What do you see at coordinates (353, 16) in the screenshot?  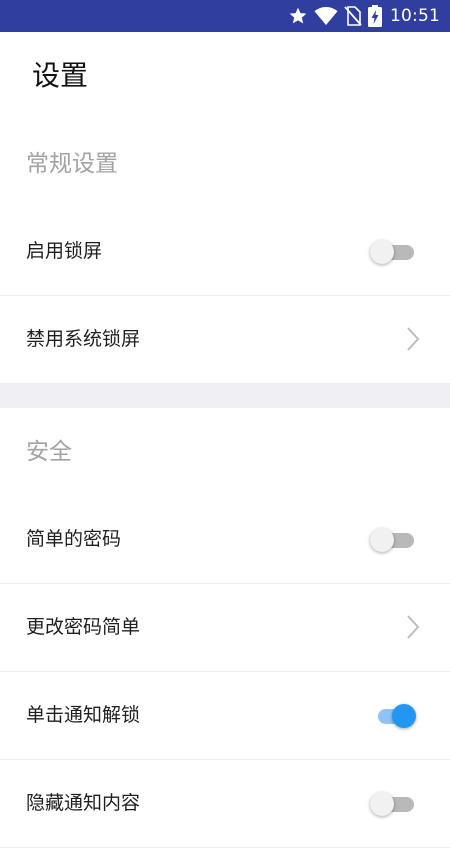 I see `no-sim-icon` at bounding box center [353, 16].